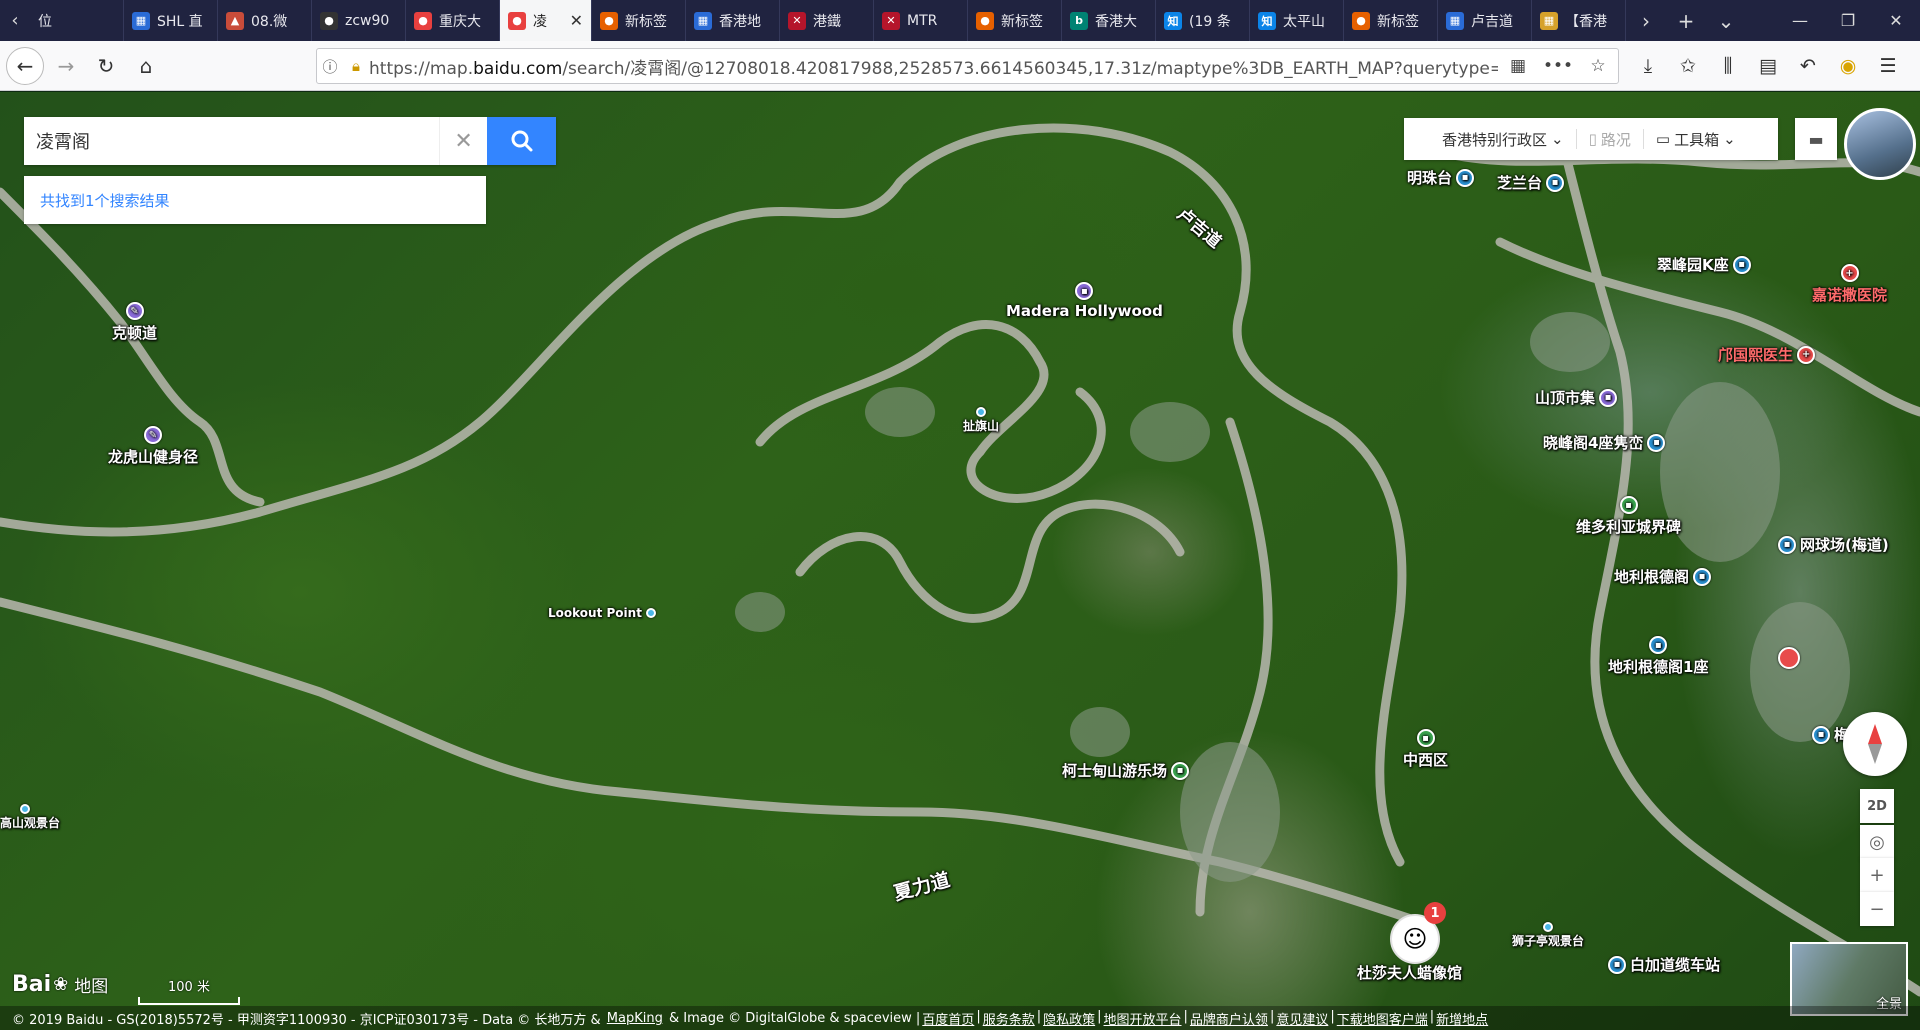 This screenshot has height=1030, width=1920. I want to click on home-button: ⌂, so click(146, 66).